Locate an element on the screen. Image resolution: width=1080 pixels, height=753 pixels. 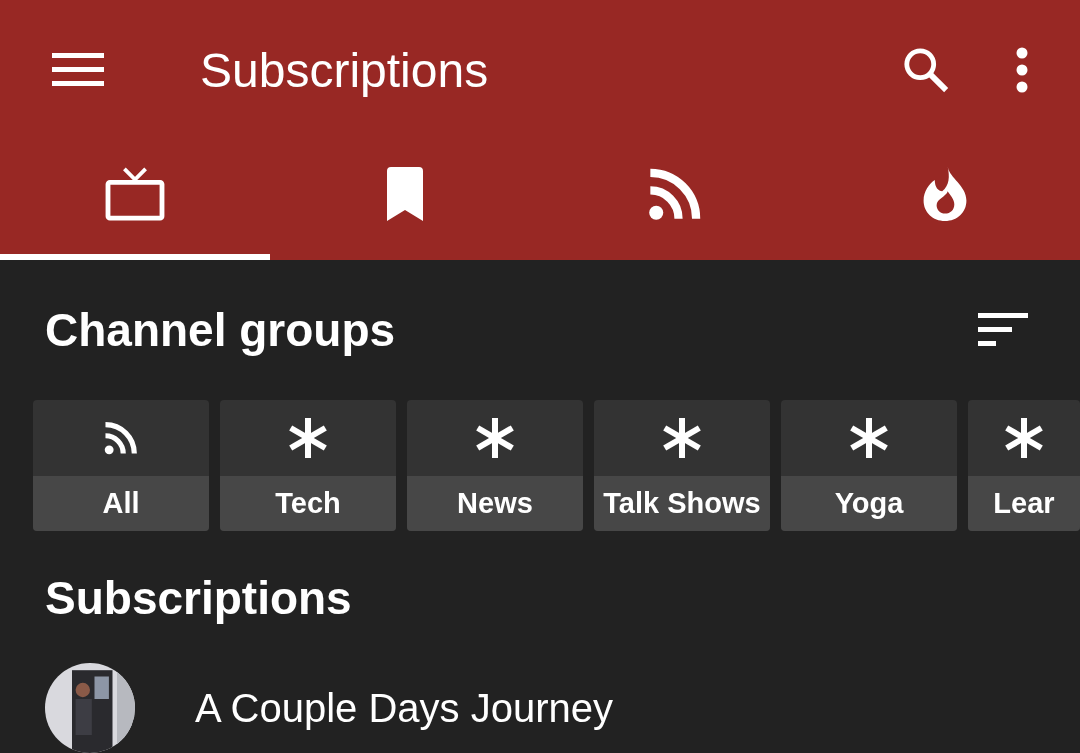
menu-icon is located at coordinates (78, 70).